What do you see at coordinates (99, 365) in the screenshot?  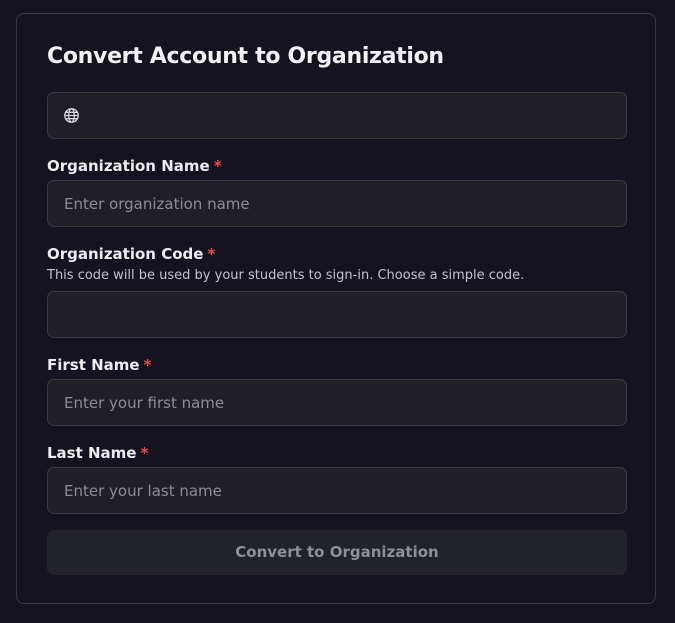 I see `first-name-label: First Name *` at bounding box center [99, 365].